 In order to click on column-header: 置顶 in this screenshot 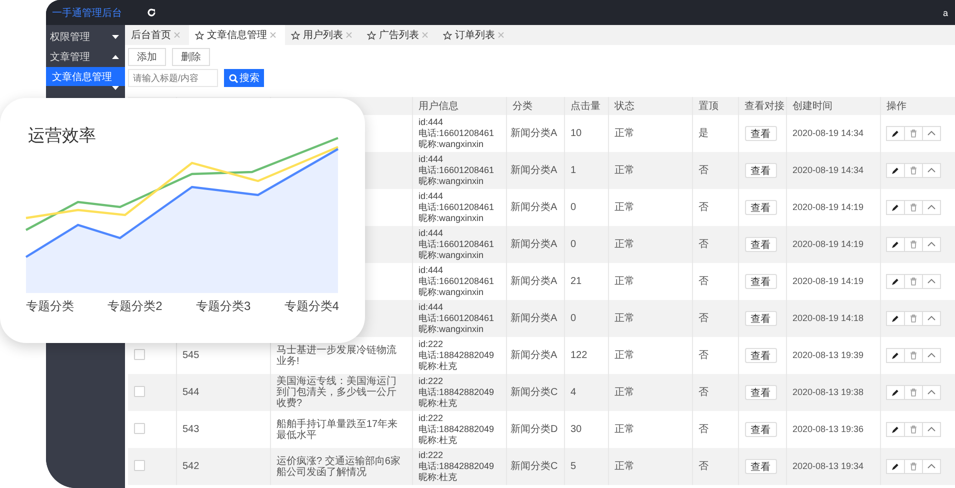, I will do `click(715, 106)`.